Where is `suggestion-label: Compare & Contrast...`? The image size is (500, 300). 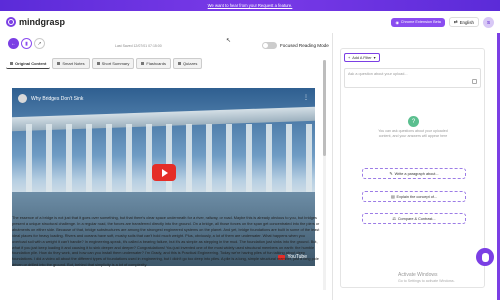
suggestion-label: Compare & Contrast... is located at coordinates (416, 218).